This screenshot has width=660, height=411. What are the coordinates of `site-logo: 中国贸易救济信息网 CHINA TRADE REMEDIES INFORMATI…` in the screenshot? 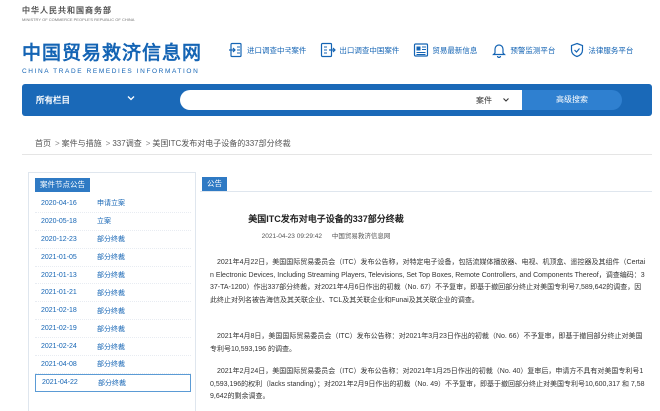 It's located at (112, 56).